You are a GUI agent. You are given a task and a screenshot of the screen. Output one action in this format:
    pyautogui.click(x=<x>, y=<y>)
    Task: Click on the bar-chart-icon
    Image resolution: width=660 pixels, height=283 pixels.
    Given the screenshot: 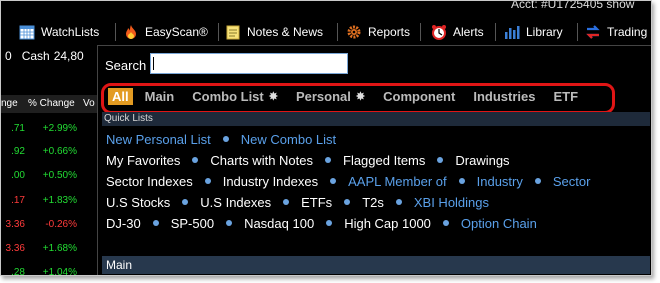 What is the action you would take?
    pyautogui.click(x=512, y=32)
    